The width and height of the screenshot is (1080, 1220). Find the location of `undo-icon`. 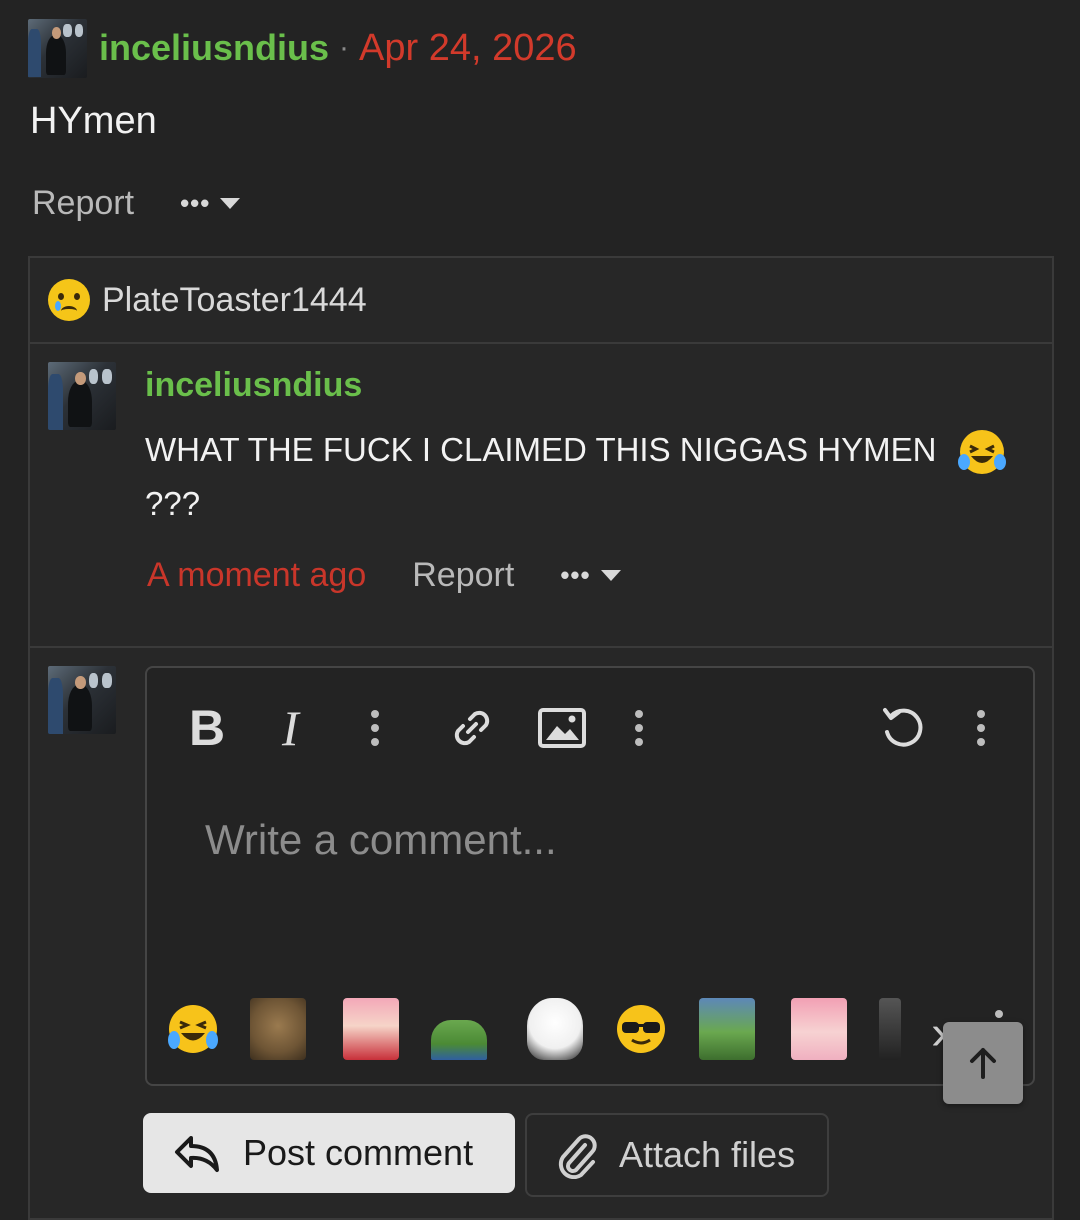

undo-icon is located at coordinates (903, 727).